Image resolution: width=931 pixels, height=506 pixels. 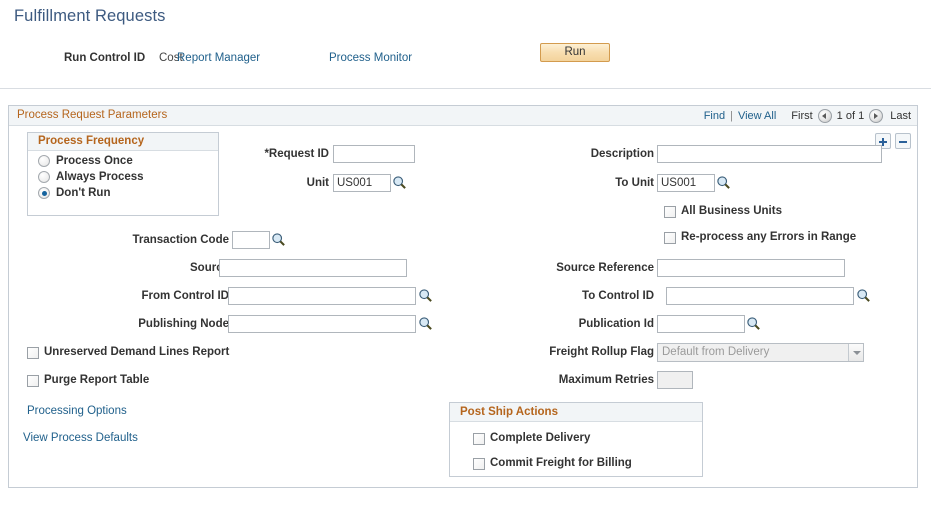 What do you see at coordinates (601, 352) in the screenshot?
I see `freight-rollup-flag-label: Freight Rollup Flag` at bounding box center [601, 352].